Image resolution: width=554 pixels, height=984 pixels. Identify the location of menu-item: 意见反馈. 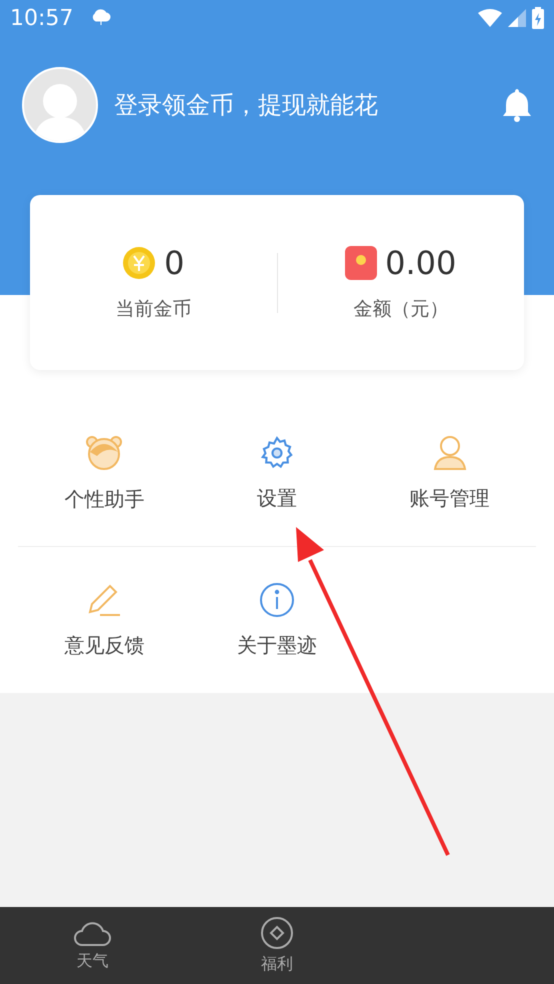
(104, 620).